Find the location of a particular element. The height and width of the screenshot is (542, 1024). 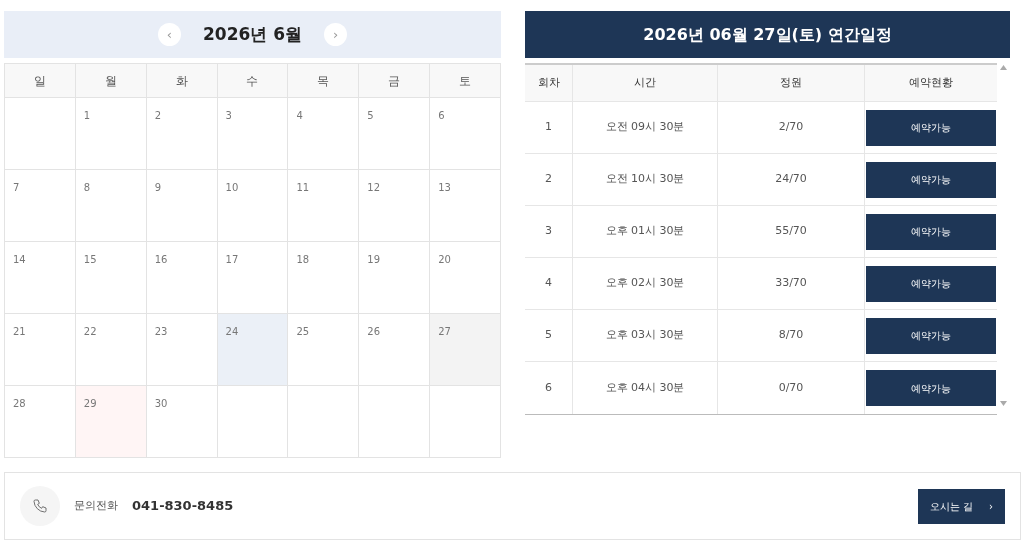

day-number: 28 is located at coordinates (19, 403).